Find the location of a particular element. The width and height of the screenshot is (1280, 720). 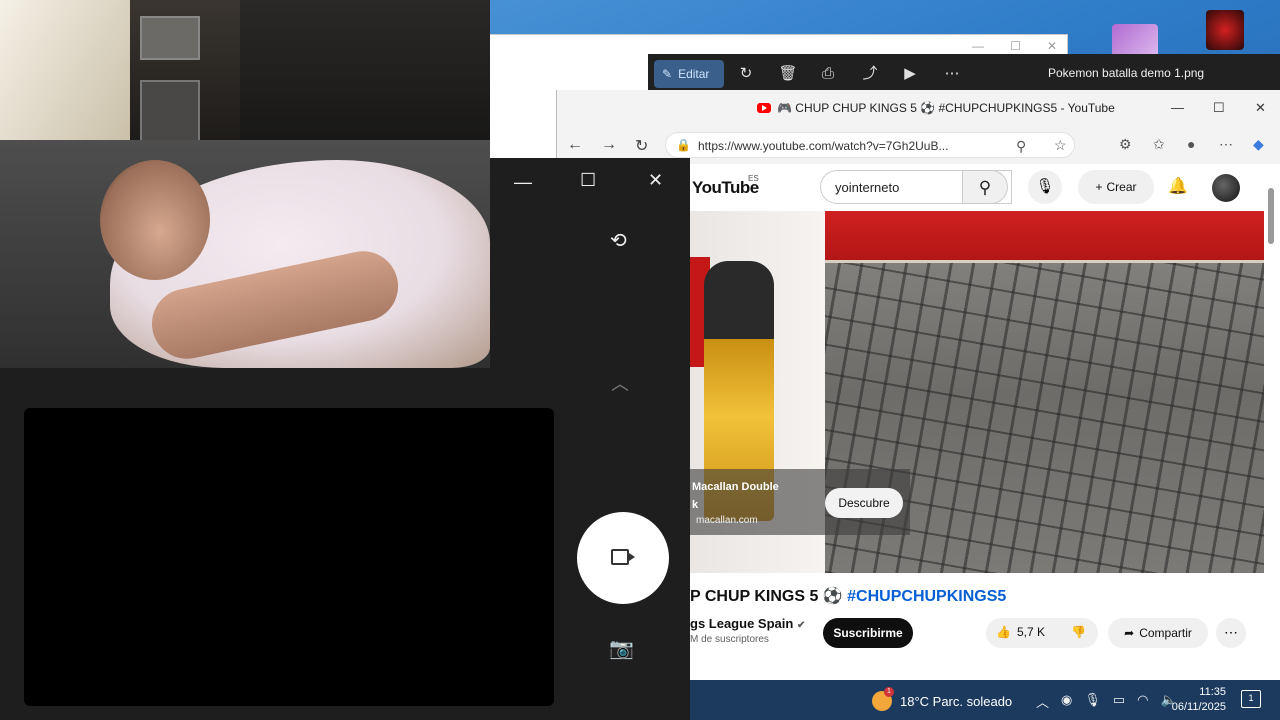

voice-search-button: 🎙 is located at coordinates (1045, 187).